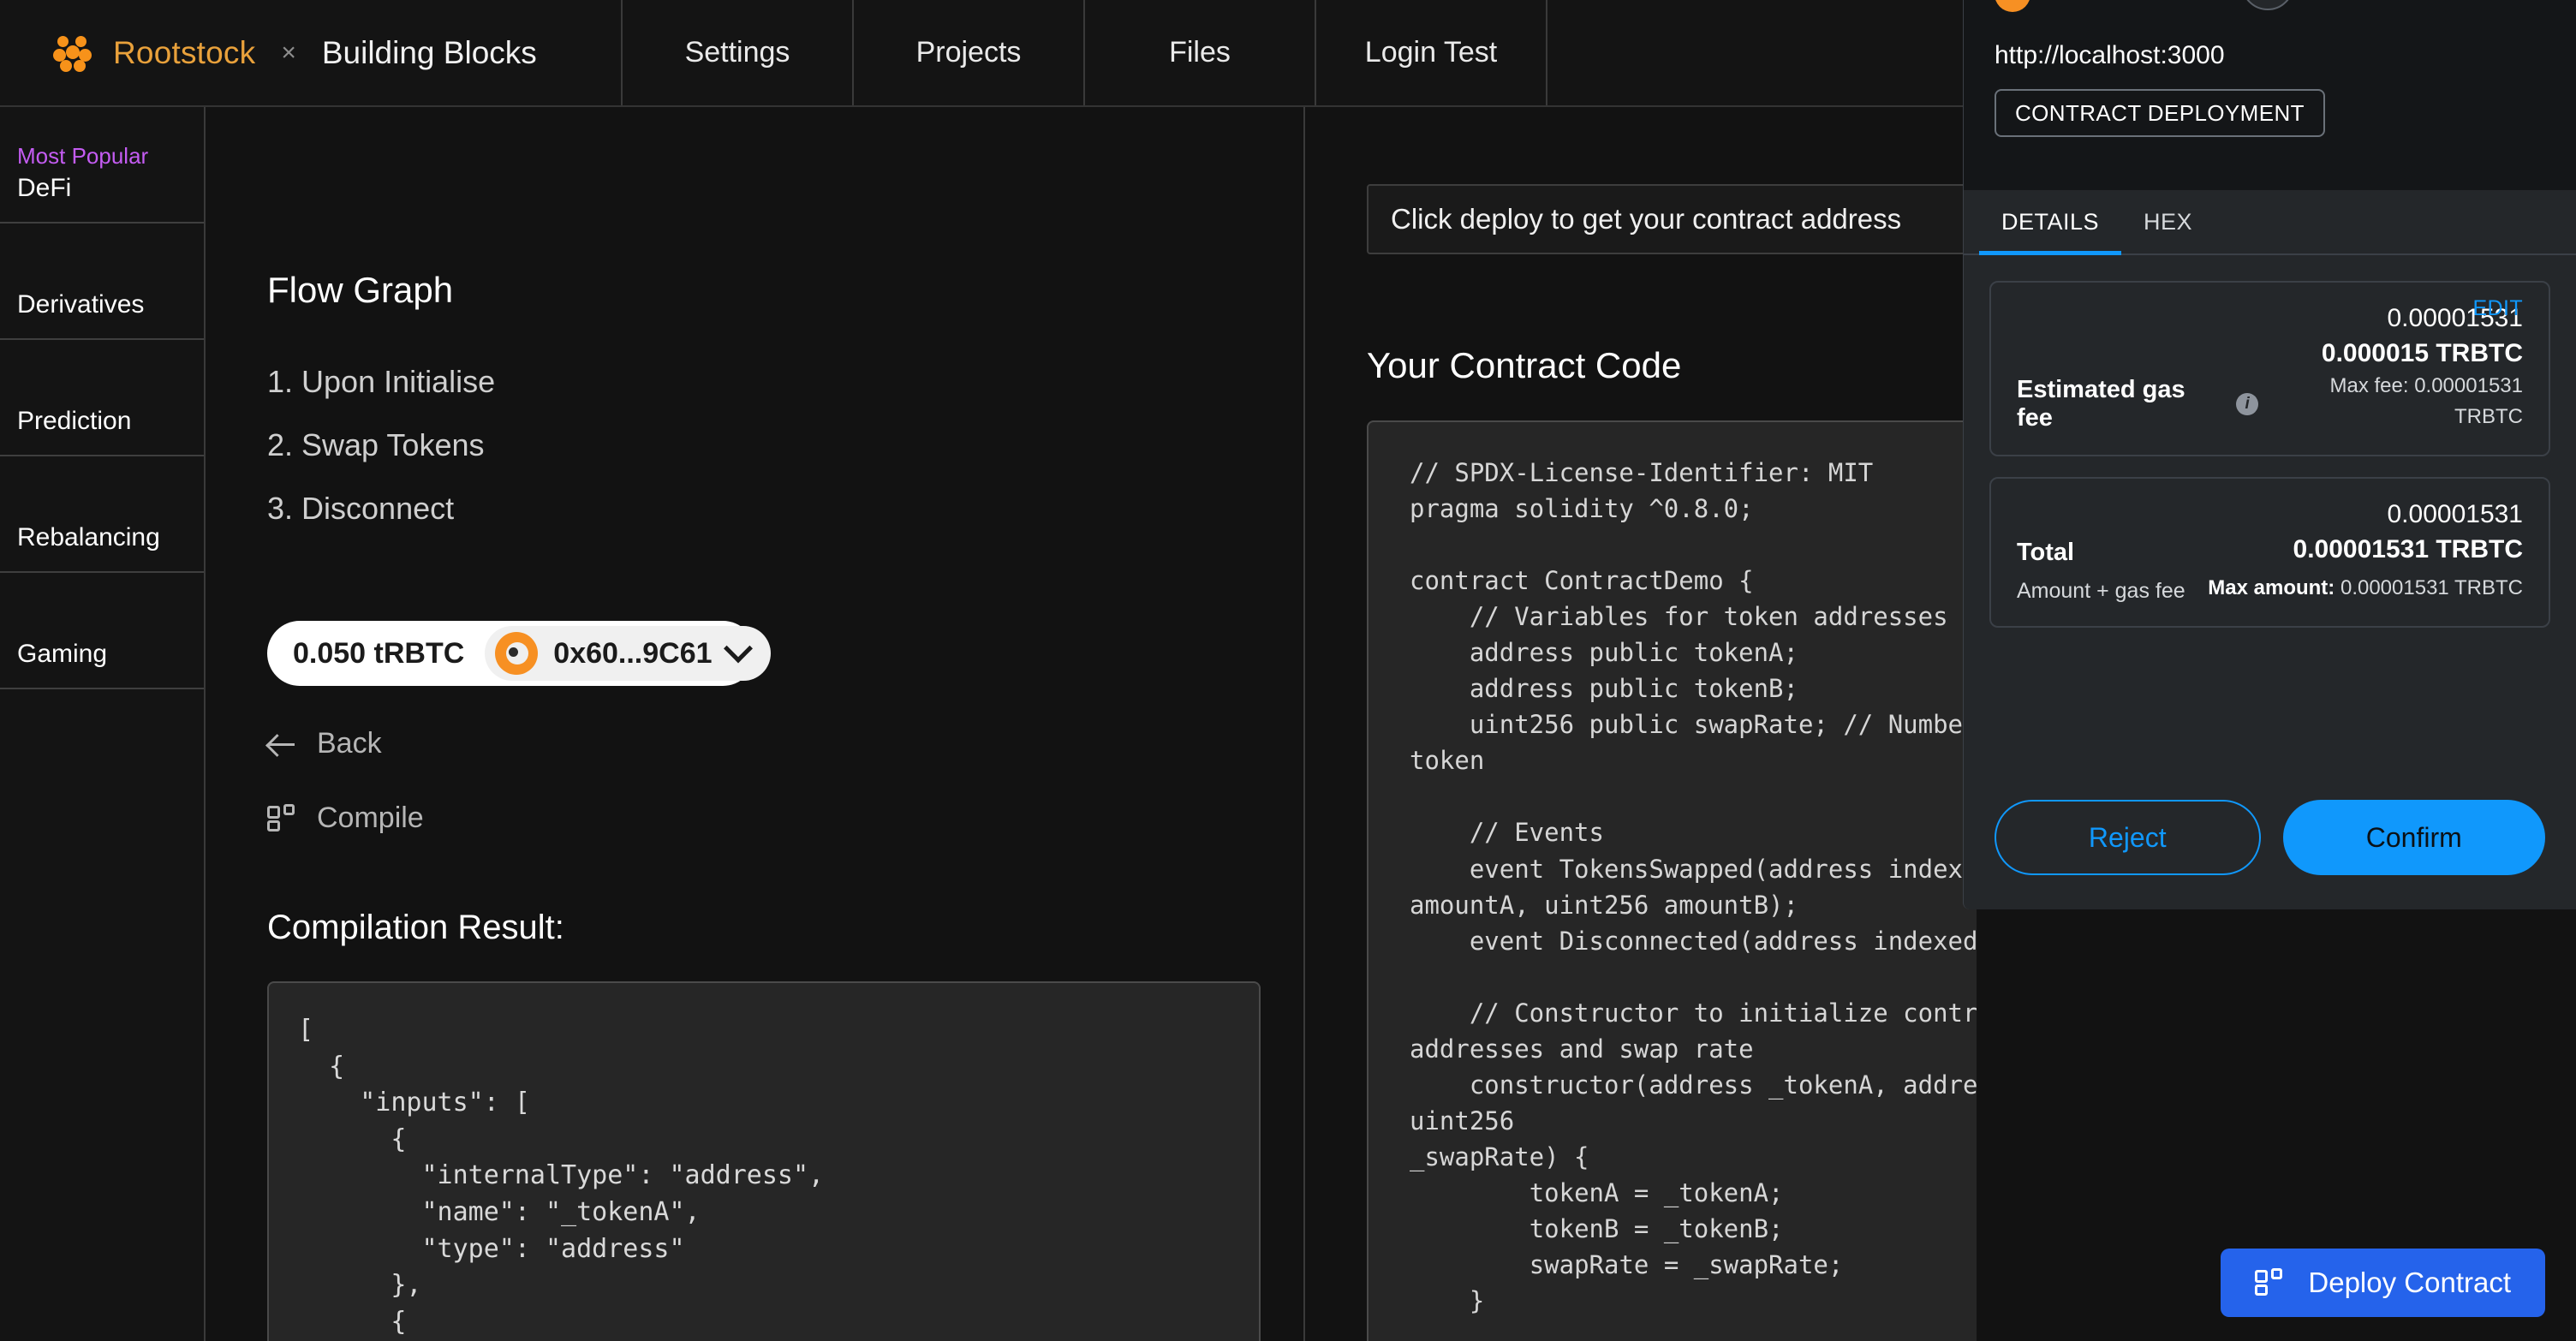 The image size is (2576, 1341). What do you see at coordinates (738, 649) in the screenshot?
I see `chevron-down-icon` at bounding box center [738, 649].